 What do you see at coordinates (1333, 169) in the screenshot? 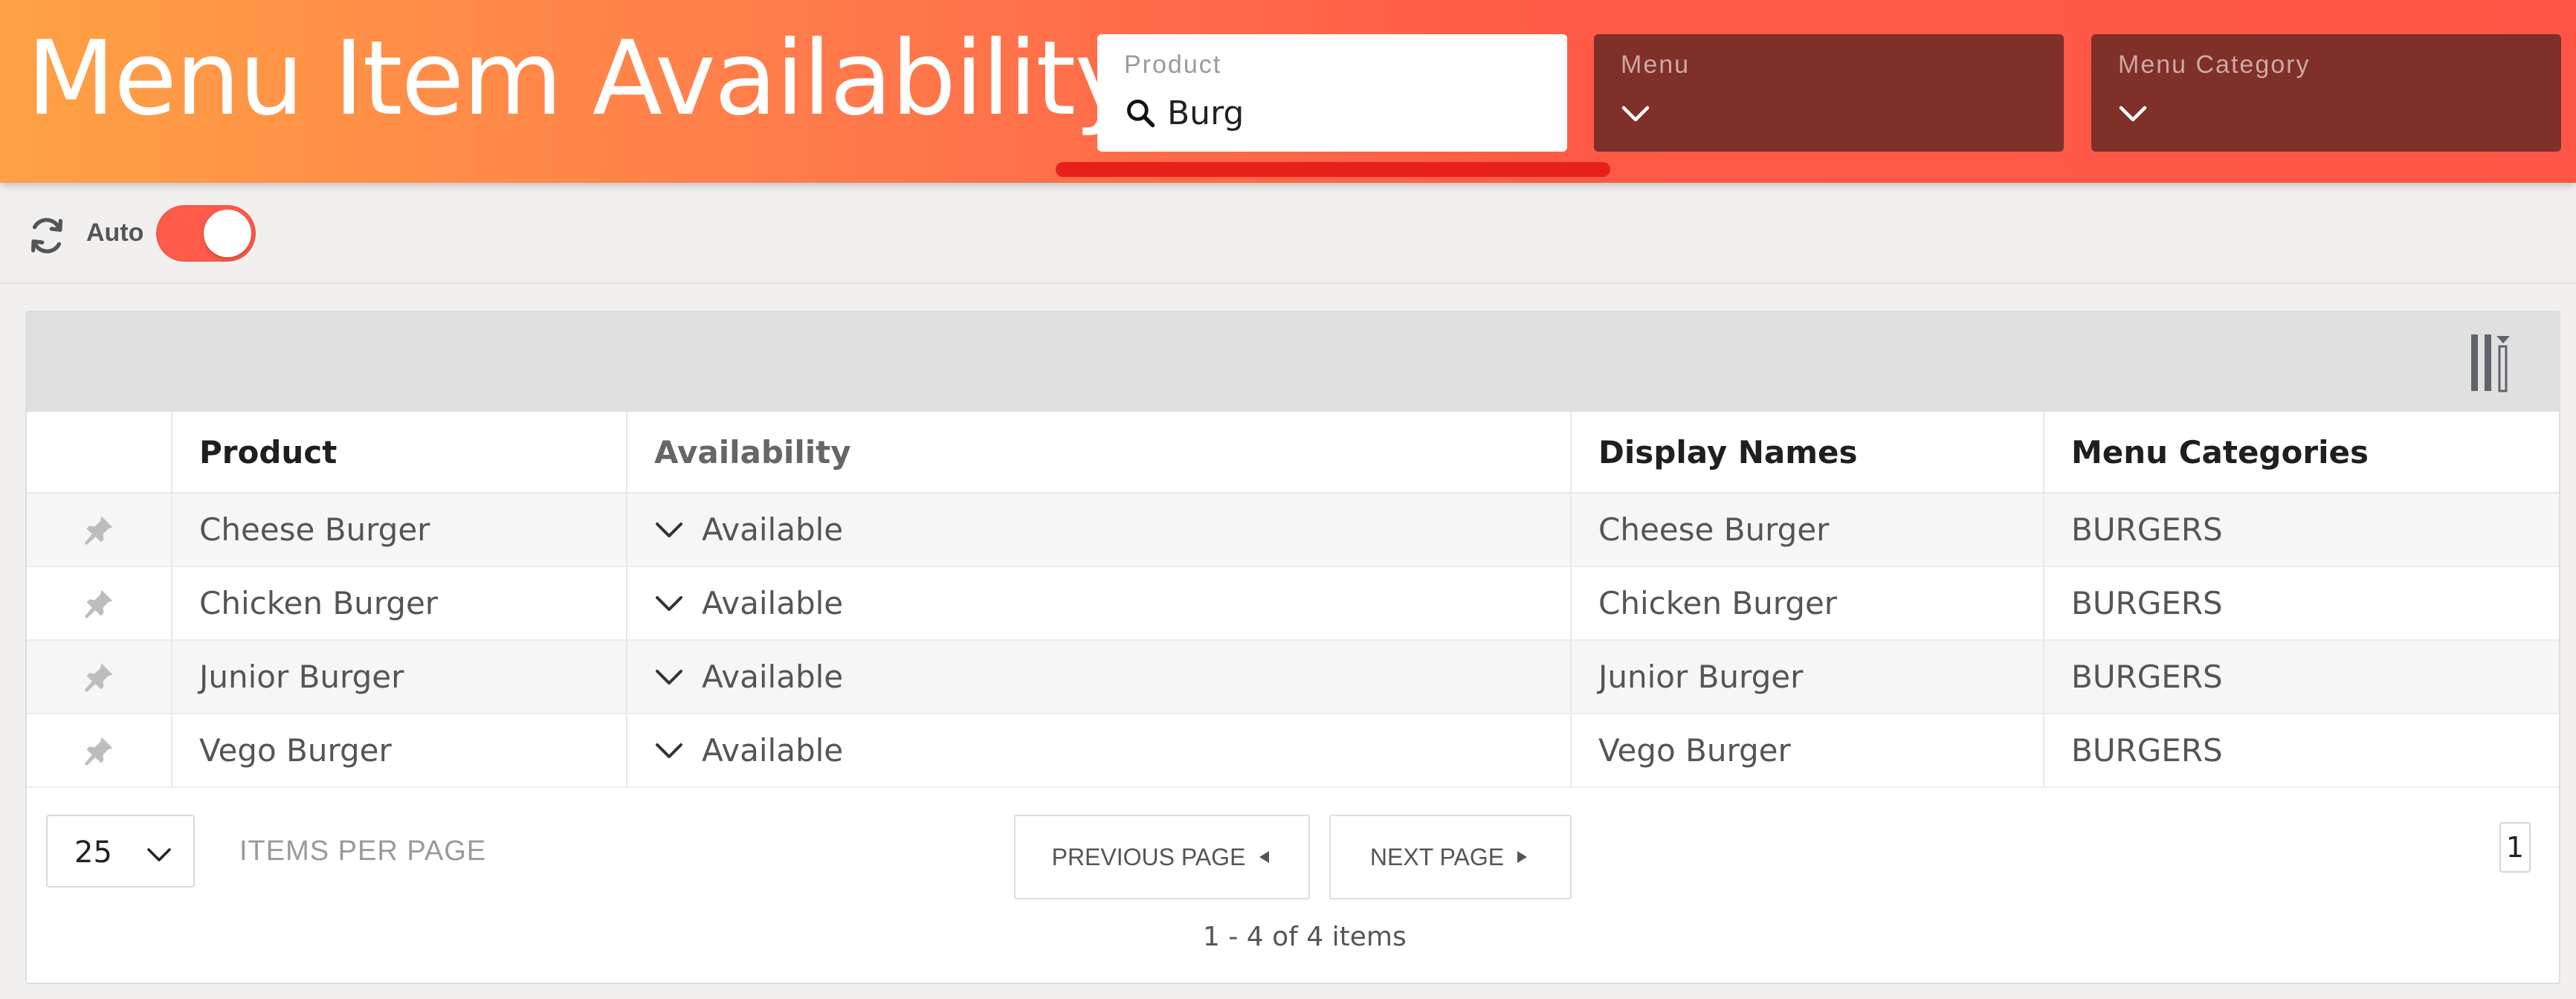
I see `highlight-underline` at bounding box center [1333, 169].